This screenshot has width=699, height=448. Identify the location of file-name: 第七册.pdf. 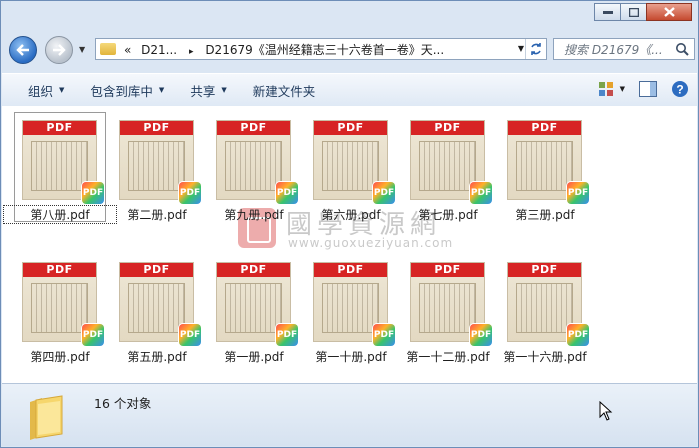
(448, 214).